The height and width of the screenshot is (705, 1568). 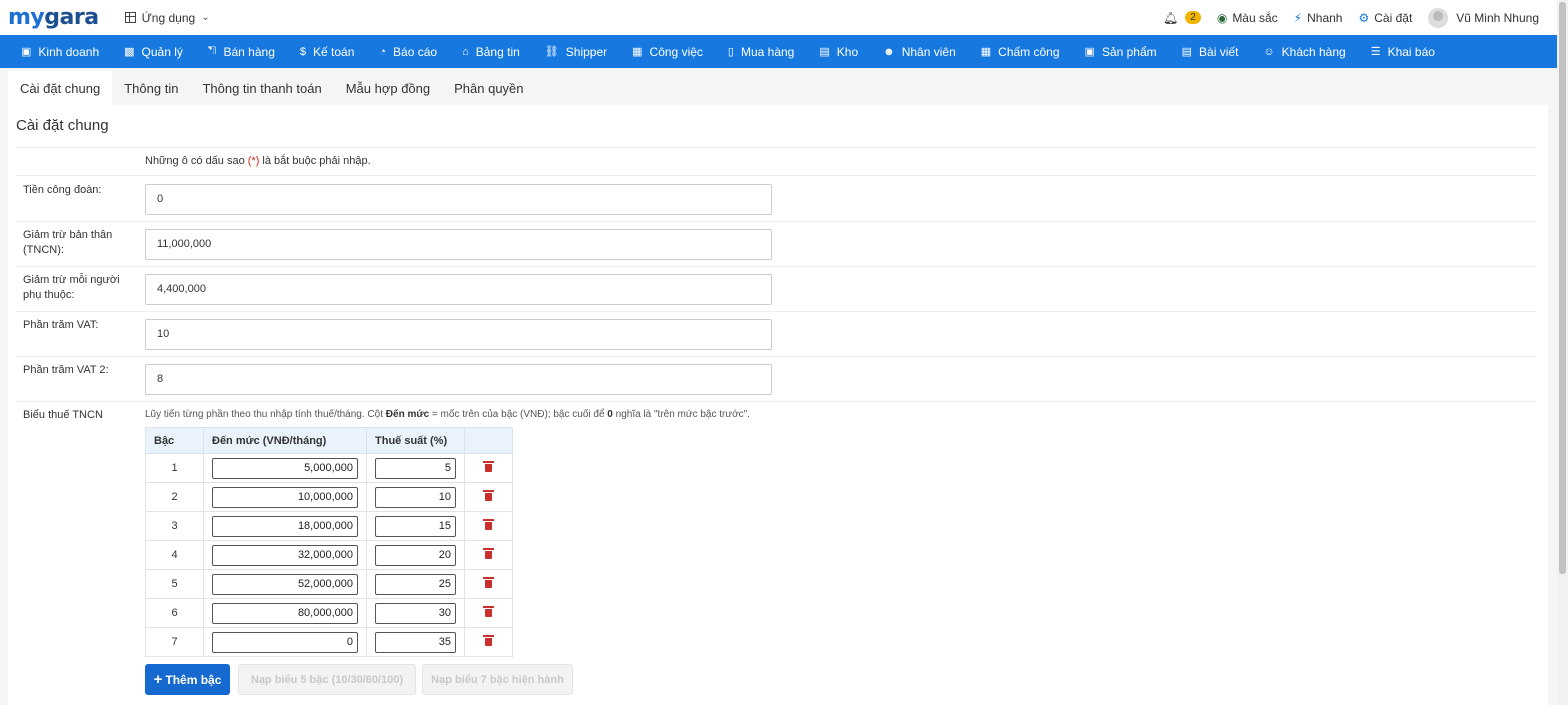 I want to click on nav-item-cham-cong: ▦ Chấm công, so click(x=1020, y=52).